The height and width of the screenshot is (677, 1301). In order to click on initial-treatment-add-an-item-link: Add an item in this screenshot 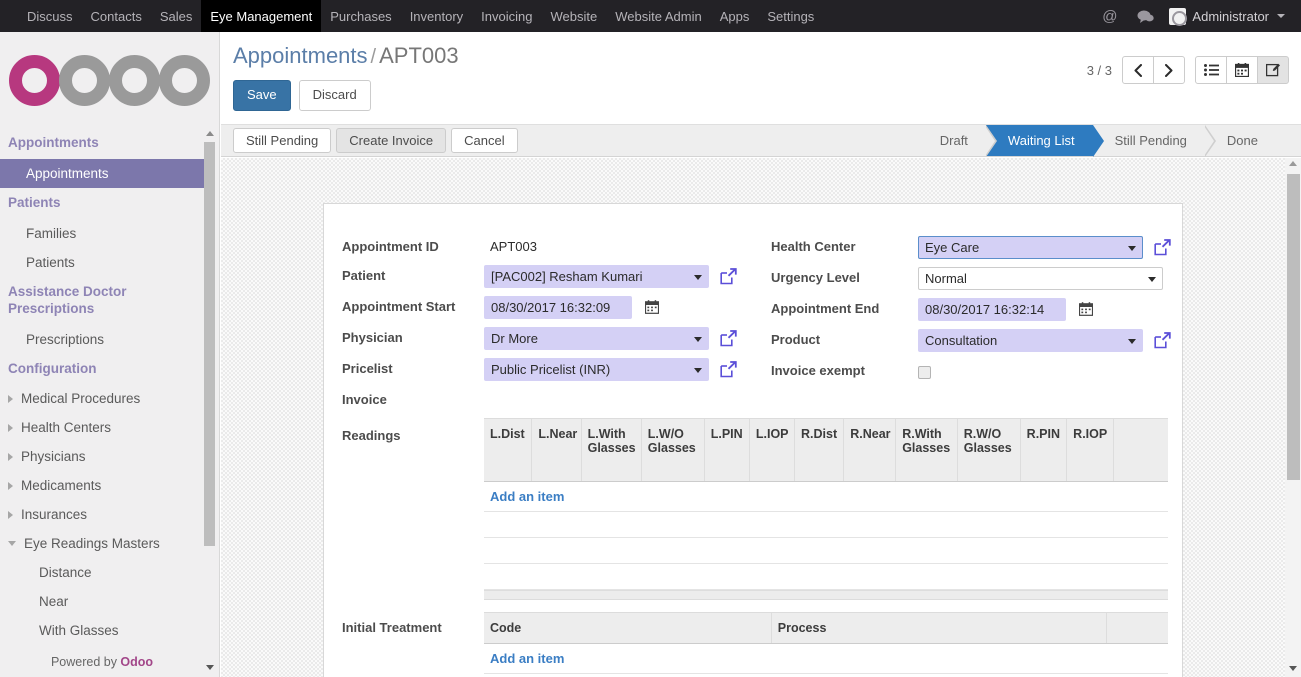, I will do `click(527, 658)`.